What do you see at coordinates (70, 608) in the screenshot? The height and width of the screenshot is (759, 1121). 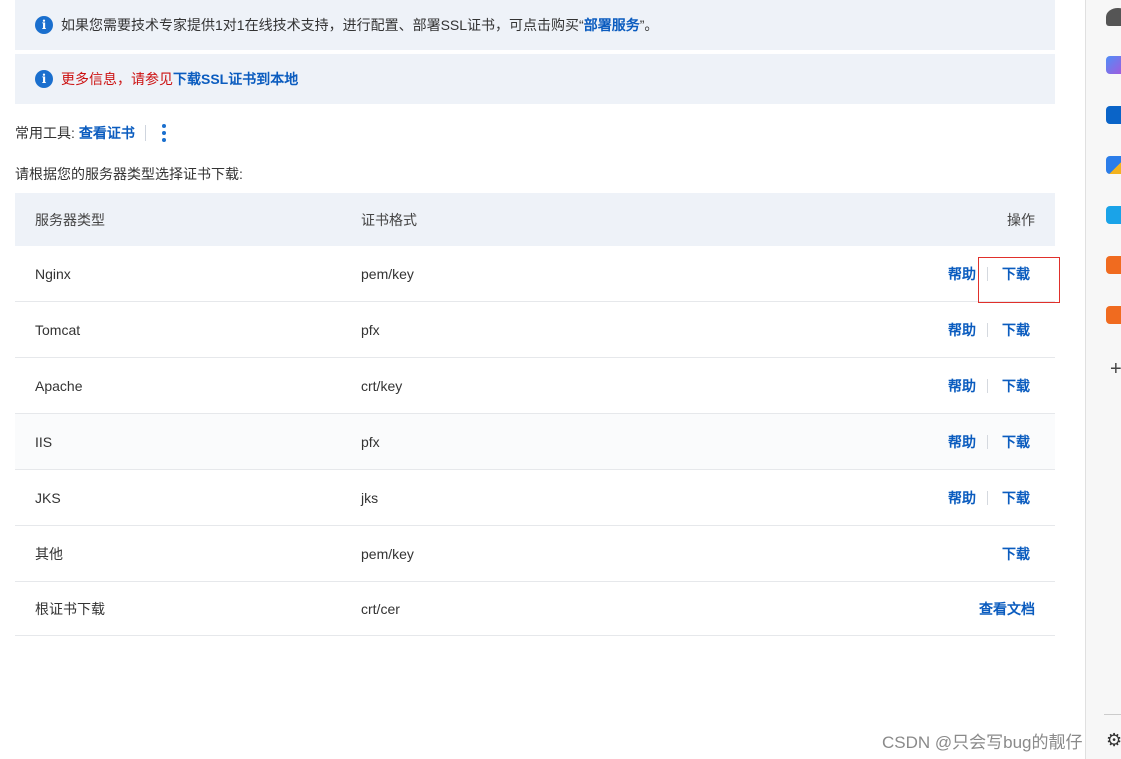 I see `server-type-cell: 根证书下载` at bounding box center [70, 608].